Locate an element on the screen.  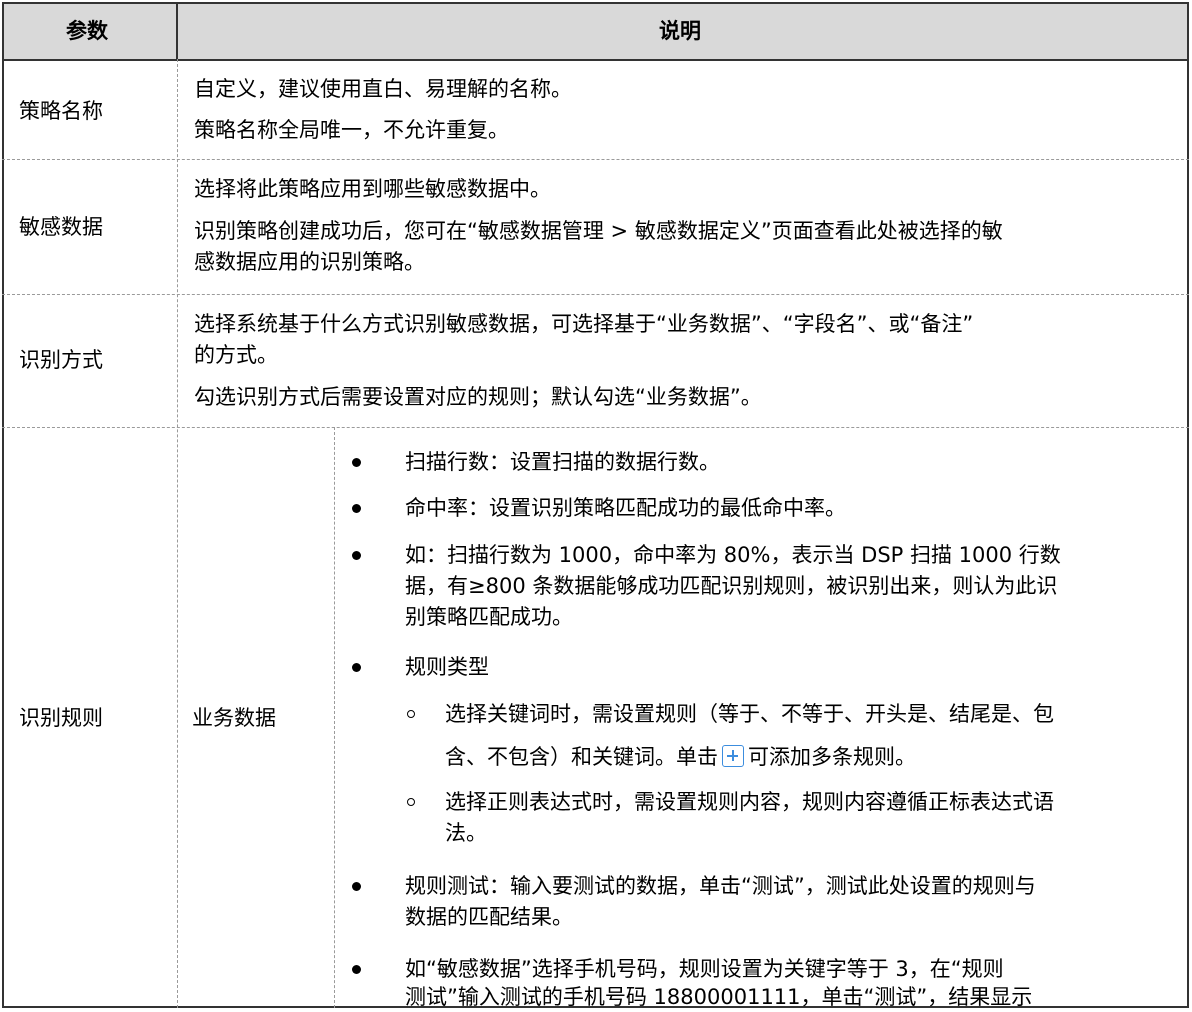
sub-param-business-data: 业务数据 is located at coordinates (234, 718).